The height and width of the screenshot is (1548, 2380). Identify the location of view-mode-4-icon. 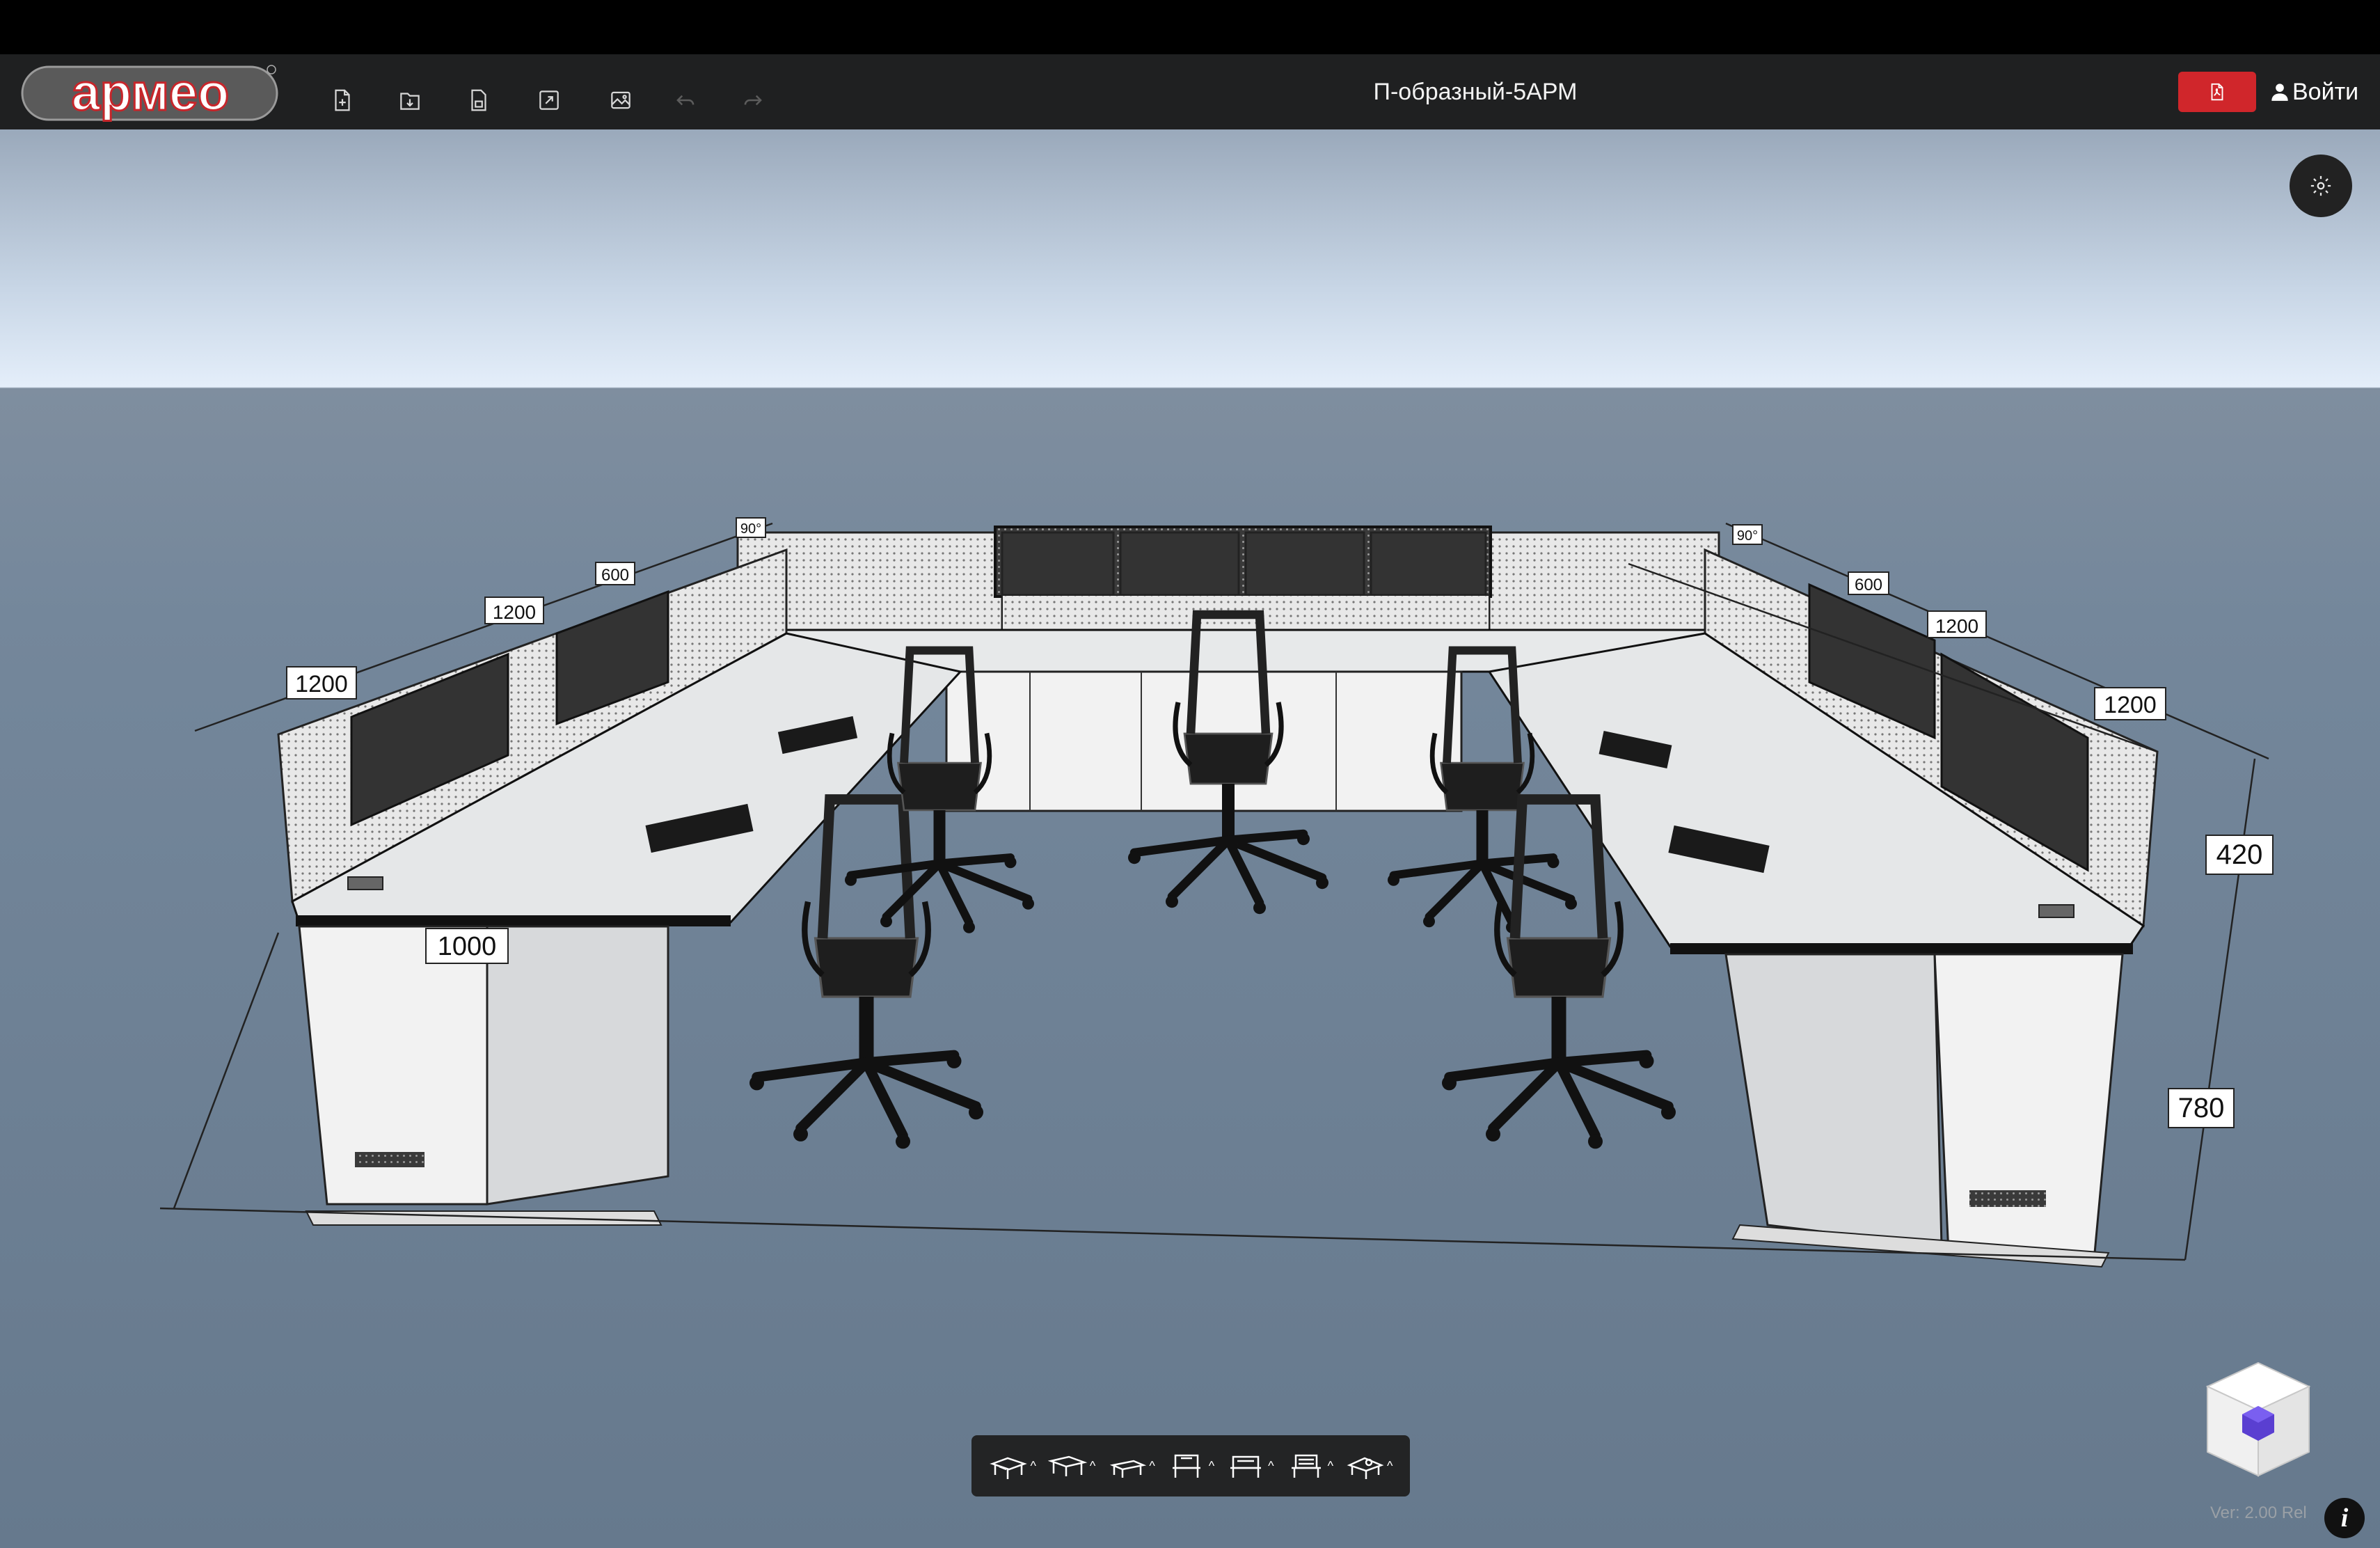
(1186, 1466).